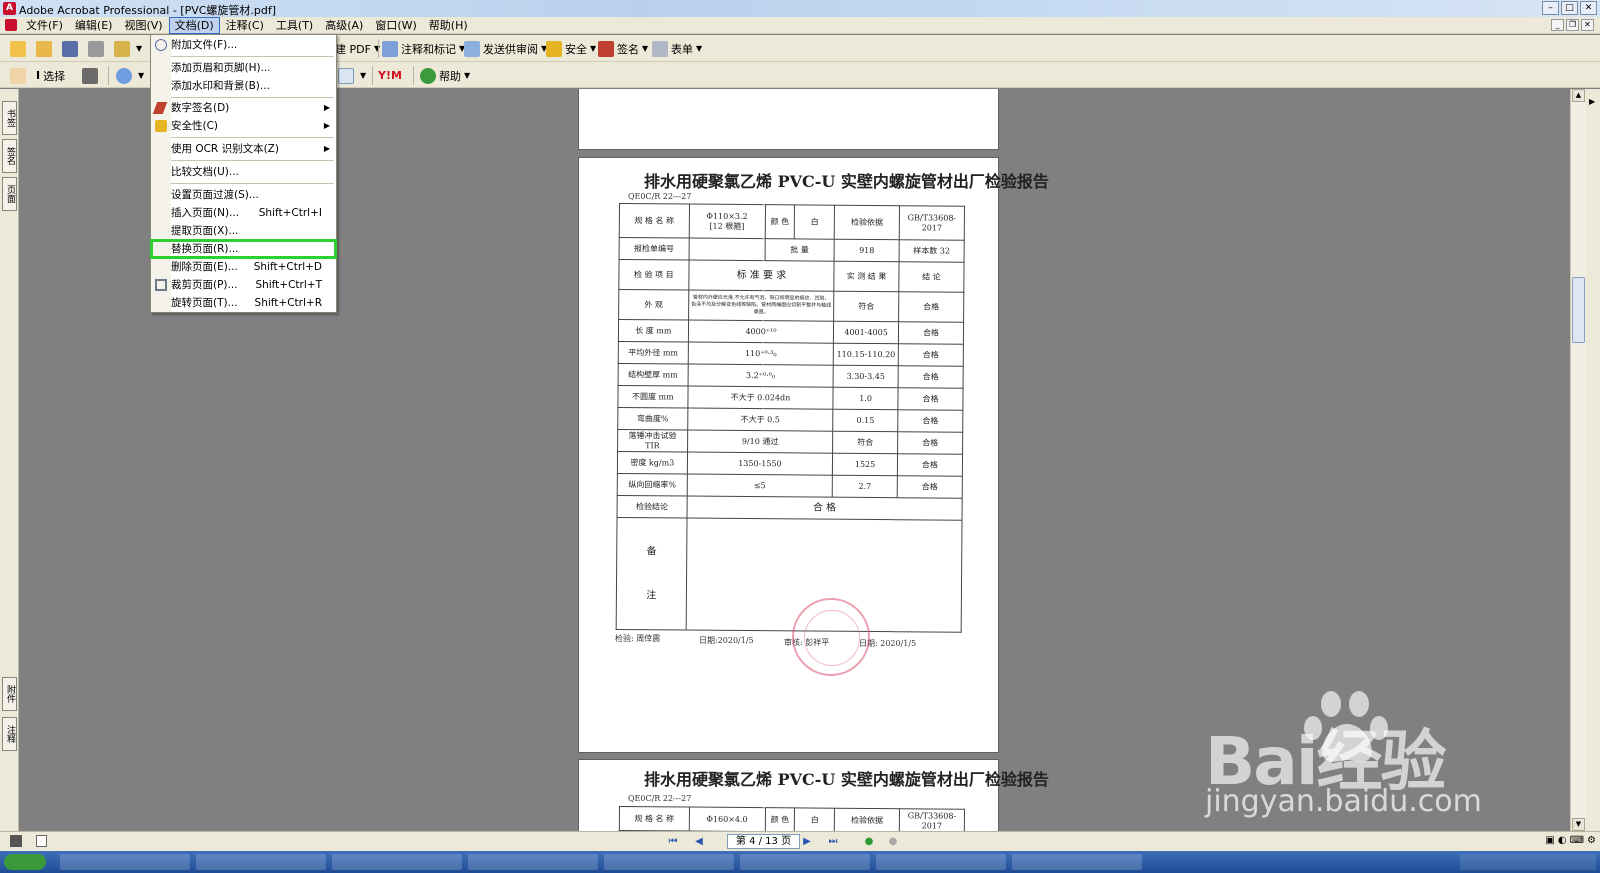  What do you see at coordinates (344, 25) in the screenshot?
I see `menu-advanced: 高级(A)` at bounding box center [344, 25].